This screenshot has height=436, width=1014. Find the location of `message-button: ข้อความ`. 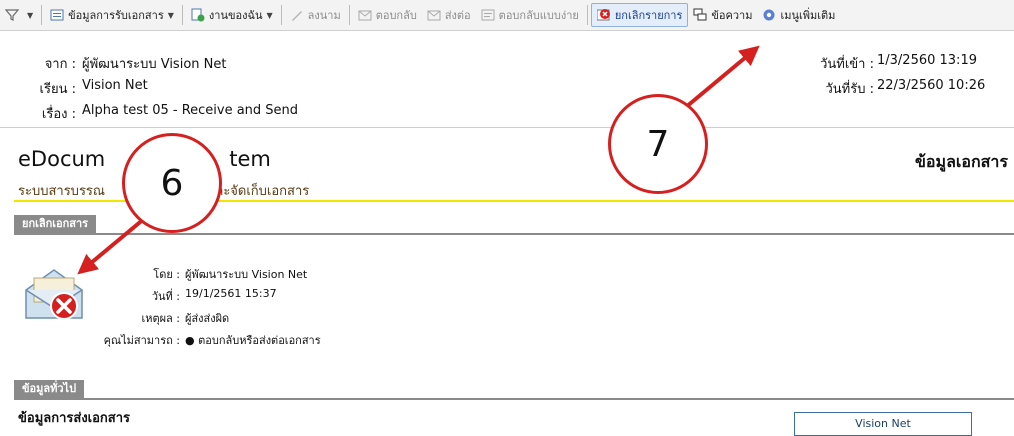

message-button: ข้อความ is located at coordinates (722, 15).